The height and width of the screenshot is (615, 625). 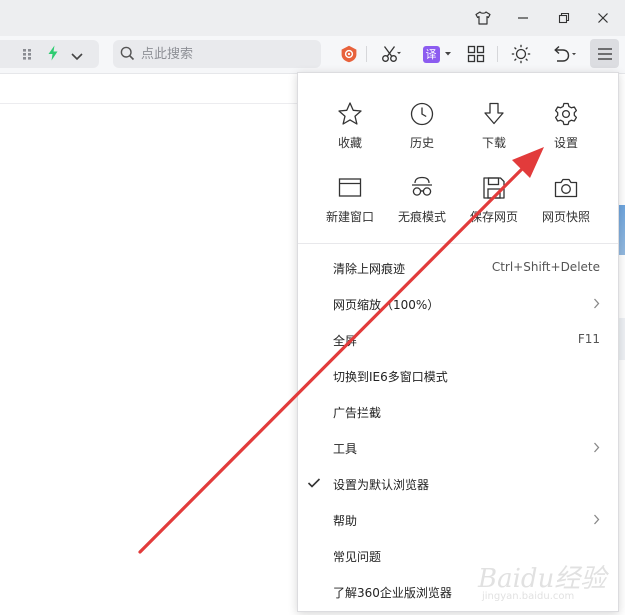 I want to click on menu-favorites-label: 收藏, so click(x=349, y=143).